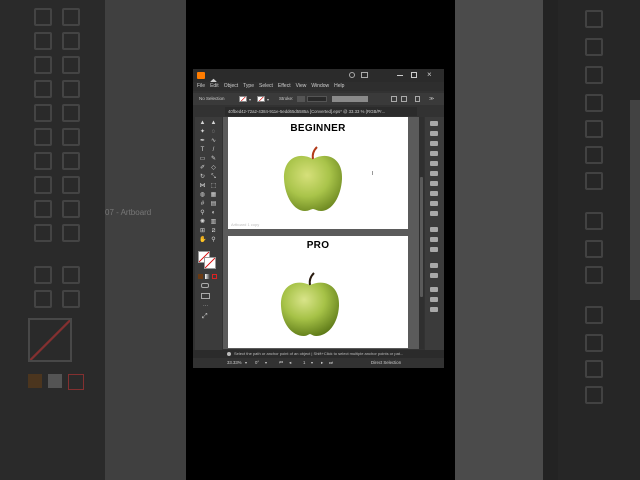  What do you see at coordinates (434, 203) in the screenshot?
I see `gradient-panel-icon` at bounding box center [434, 203].